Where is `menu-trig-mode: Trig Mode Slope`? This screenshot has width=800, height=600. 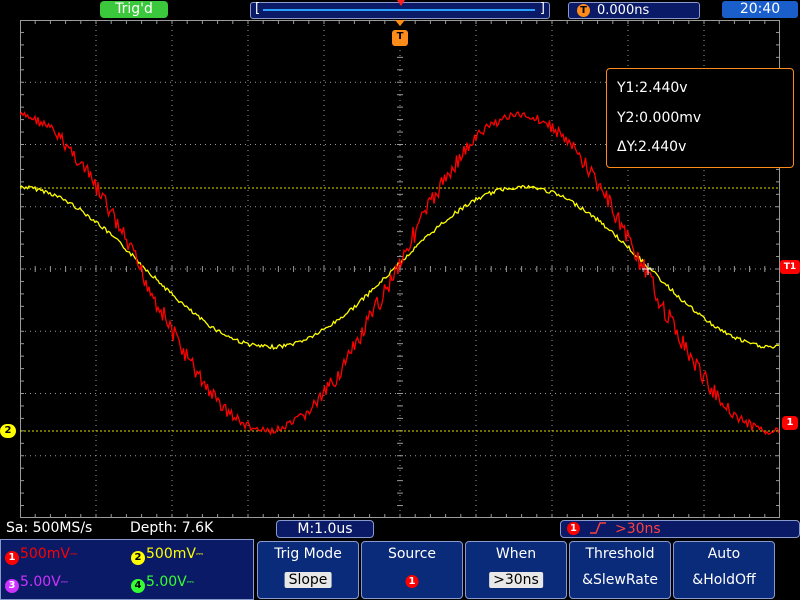 menu-trig-mode: Trig Mode Slope is located at coordinates (308, 570).